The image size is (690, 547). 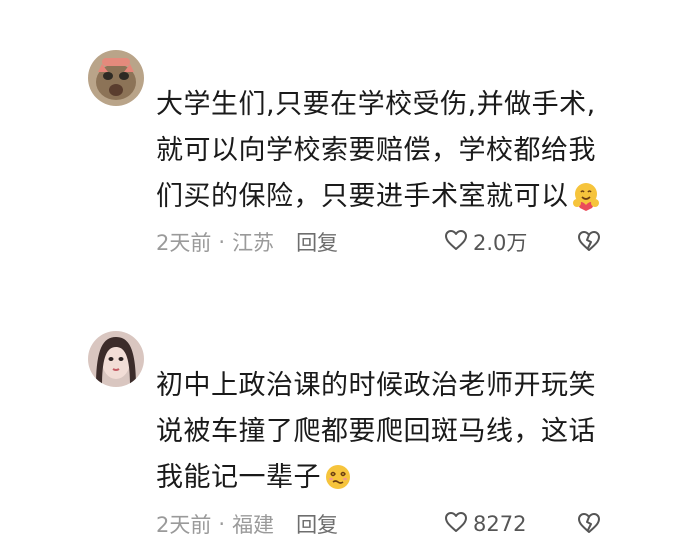 I want to click on comment-line: 就可以向学校索要赔偿，学校都给我, so click(x=376, y=150).